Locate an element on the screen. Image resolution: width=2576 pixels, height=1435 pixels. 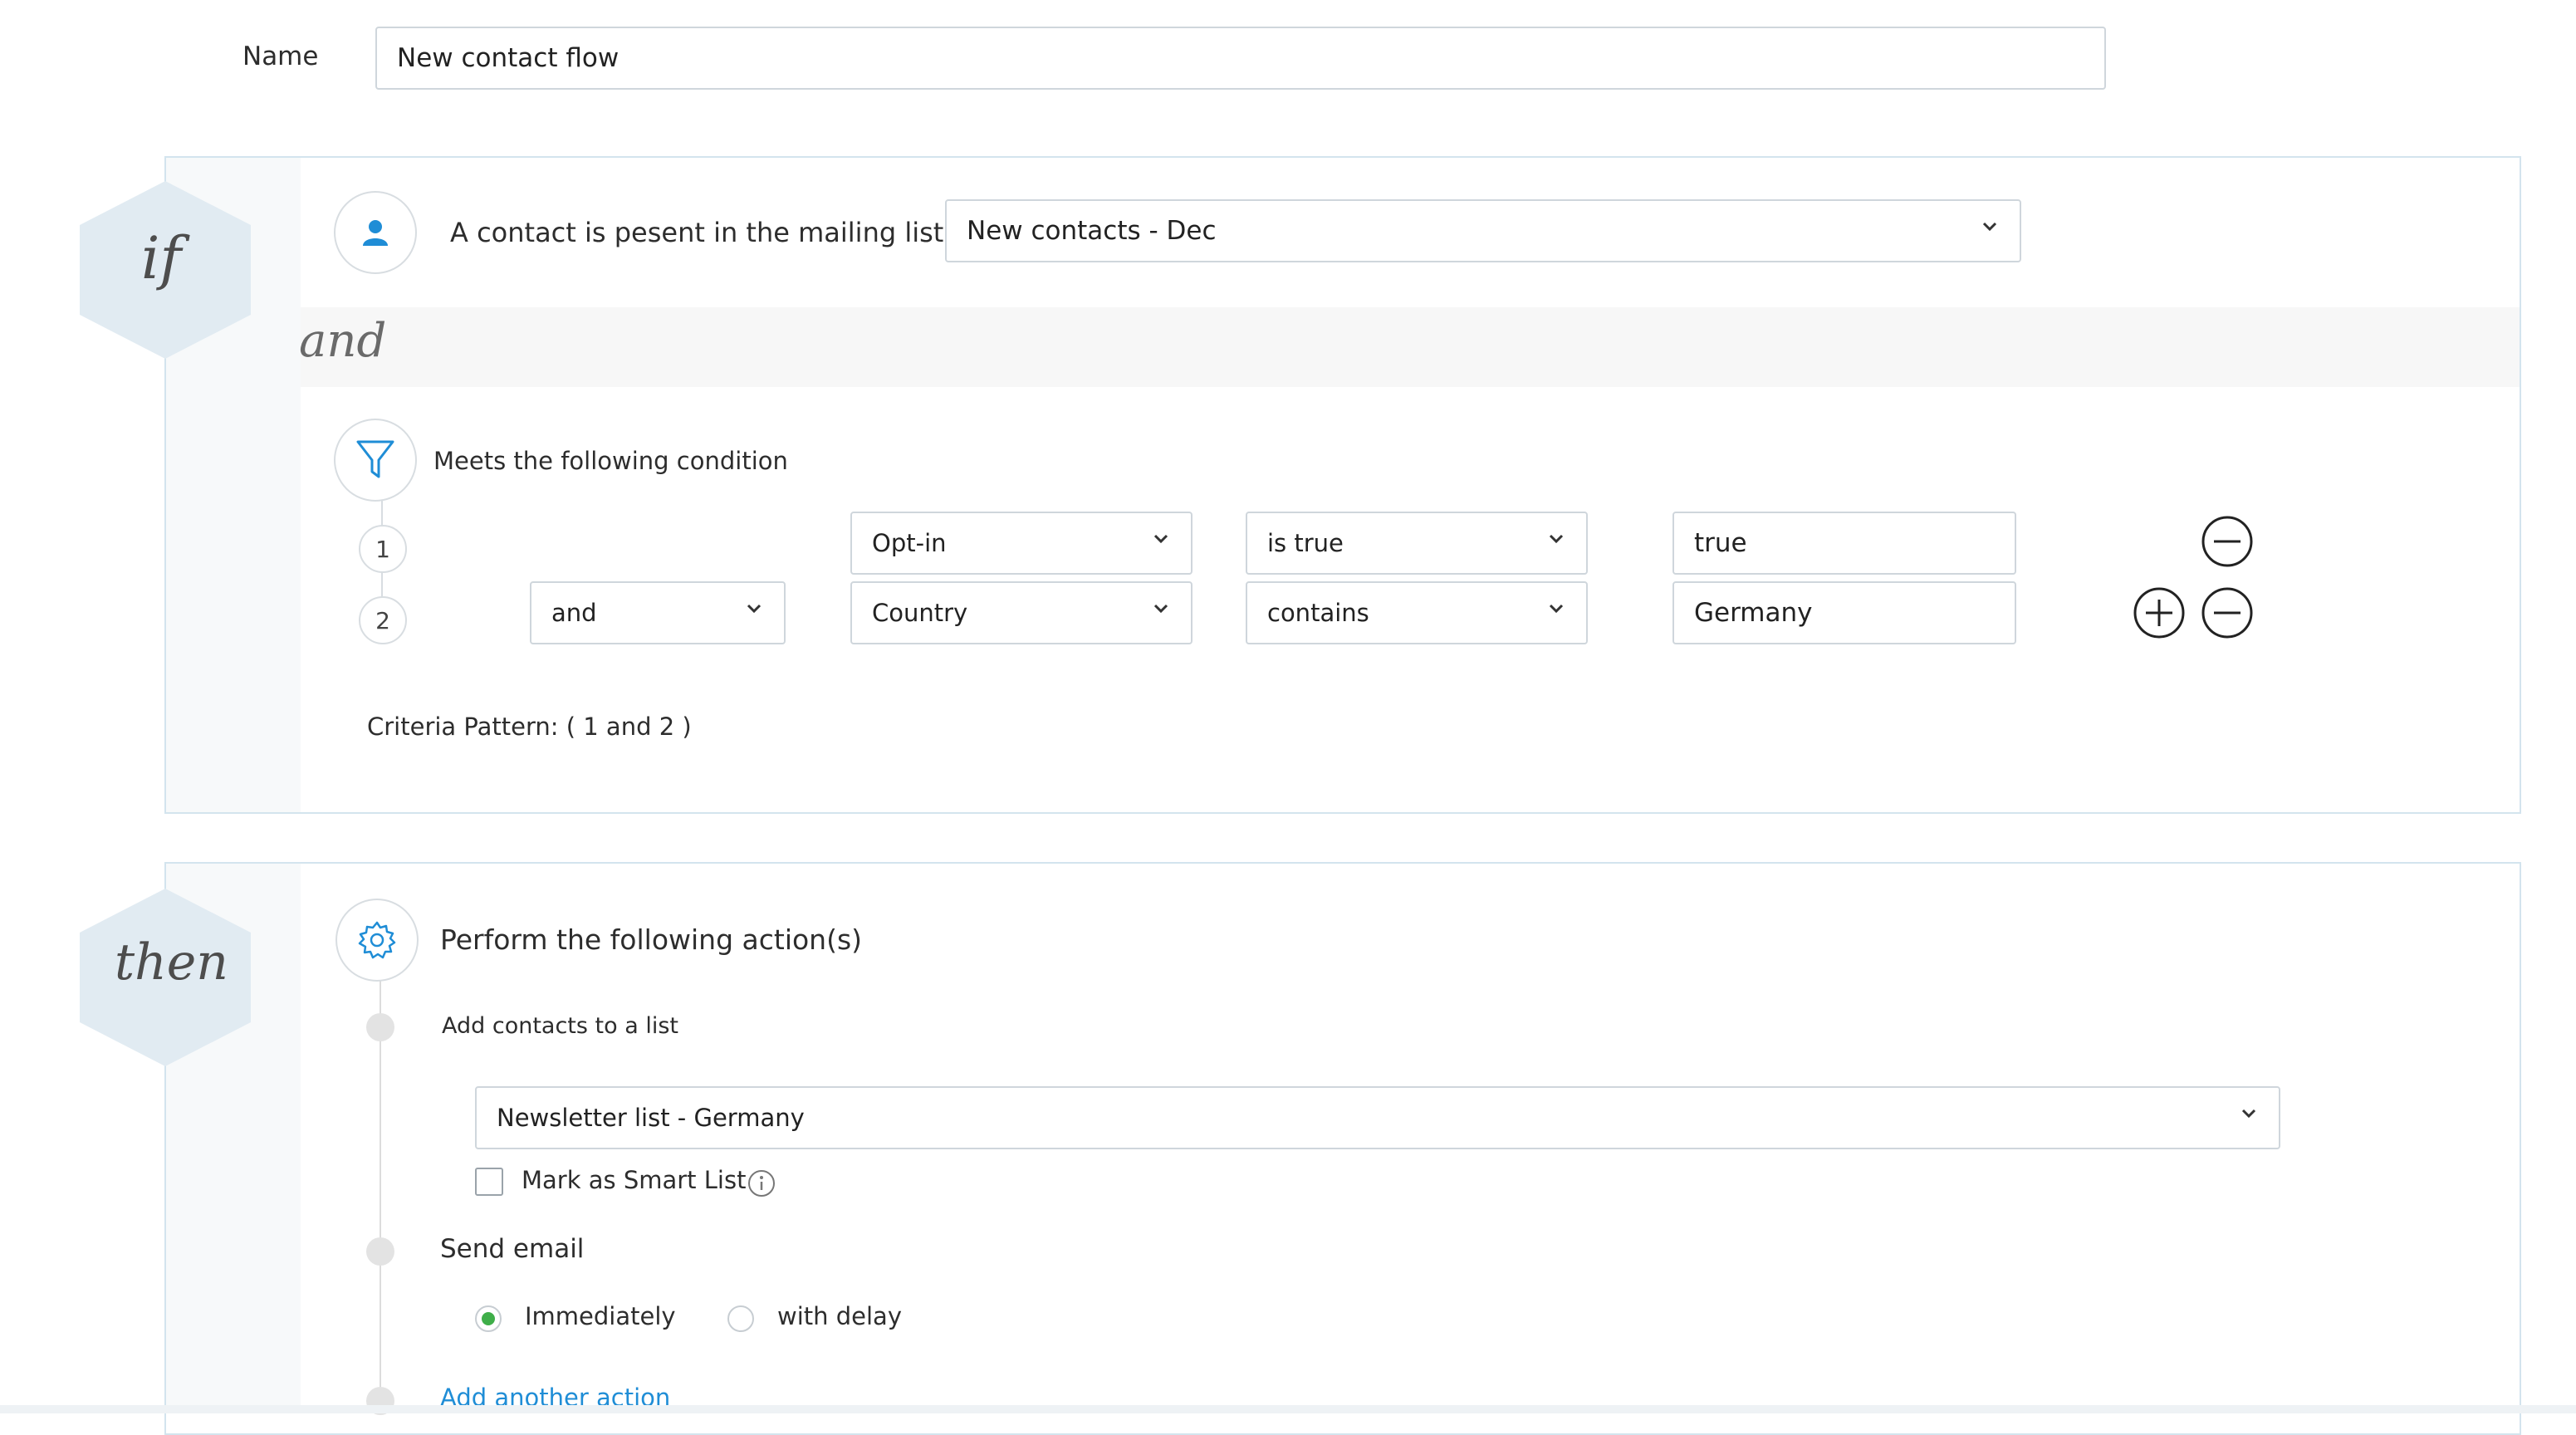
radio-immediately-dot is located at coordinates (488, 1318).